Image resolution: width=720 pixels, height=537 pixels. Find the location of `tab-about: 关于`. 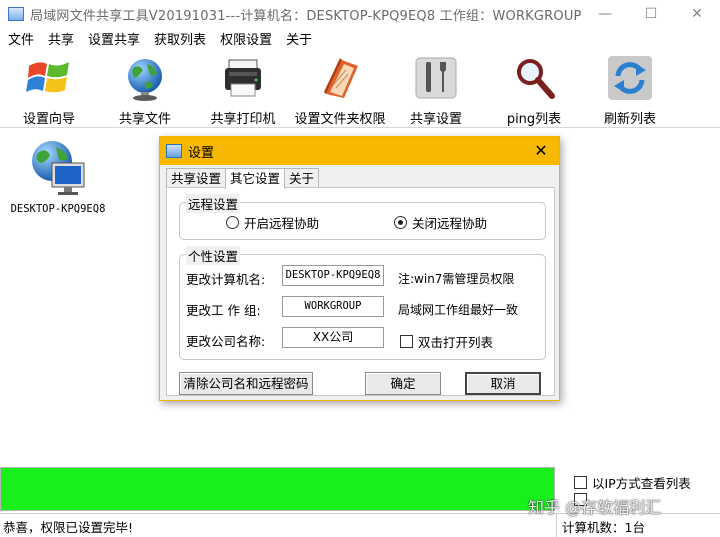

tab-about: 关于 is located at coordinates (302, 178).